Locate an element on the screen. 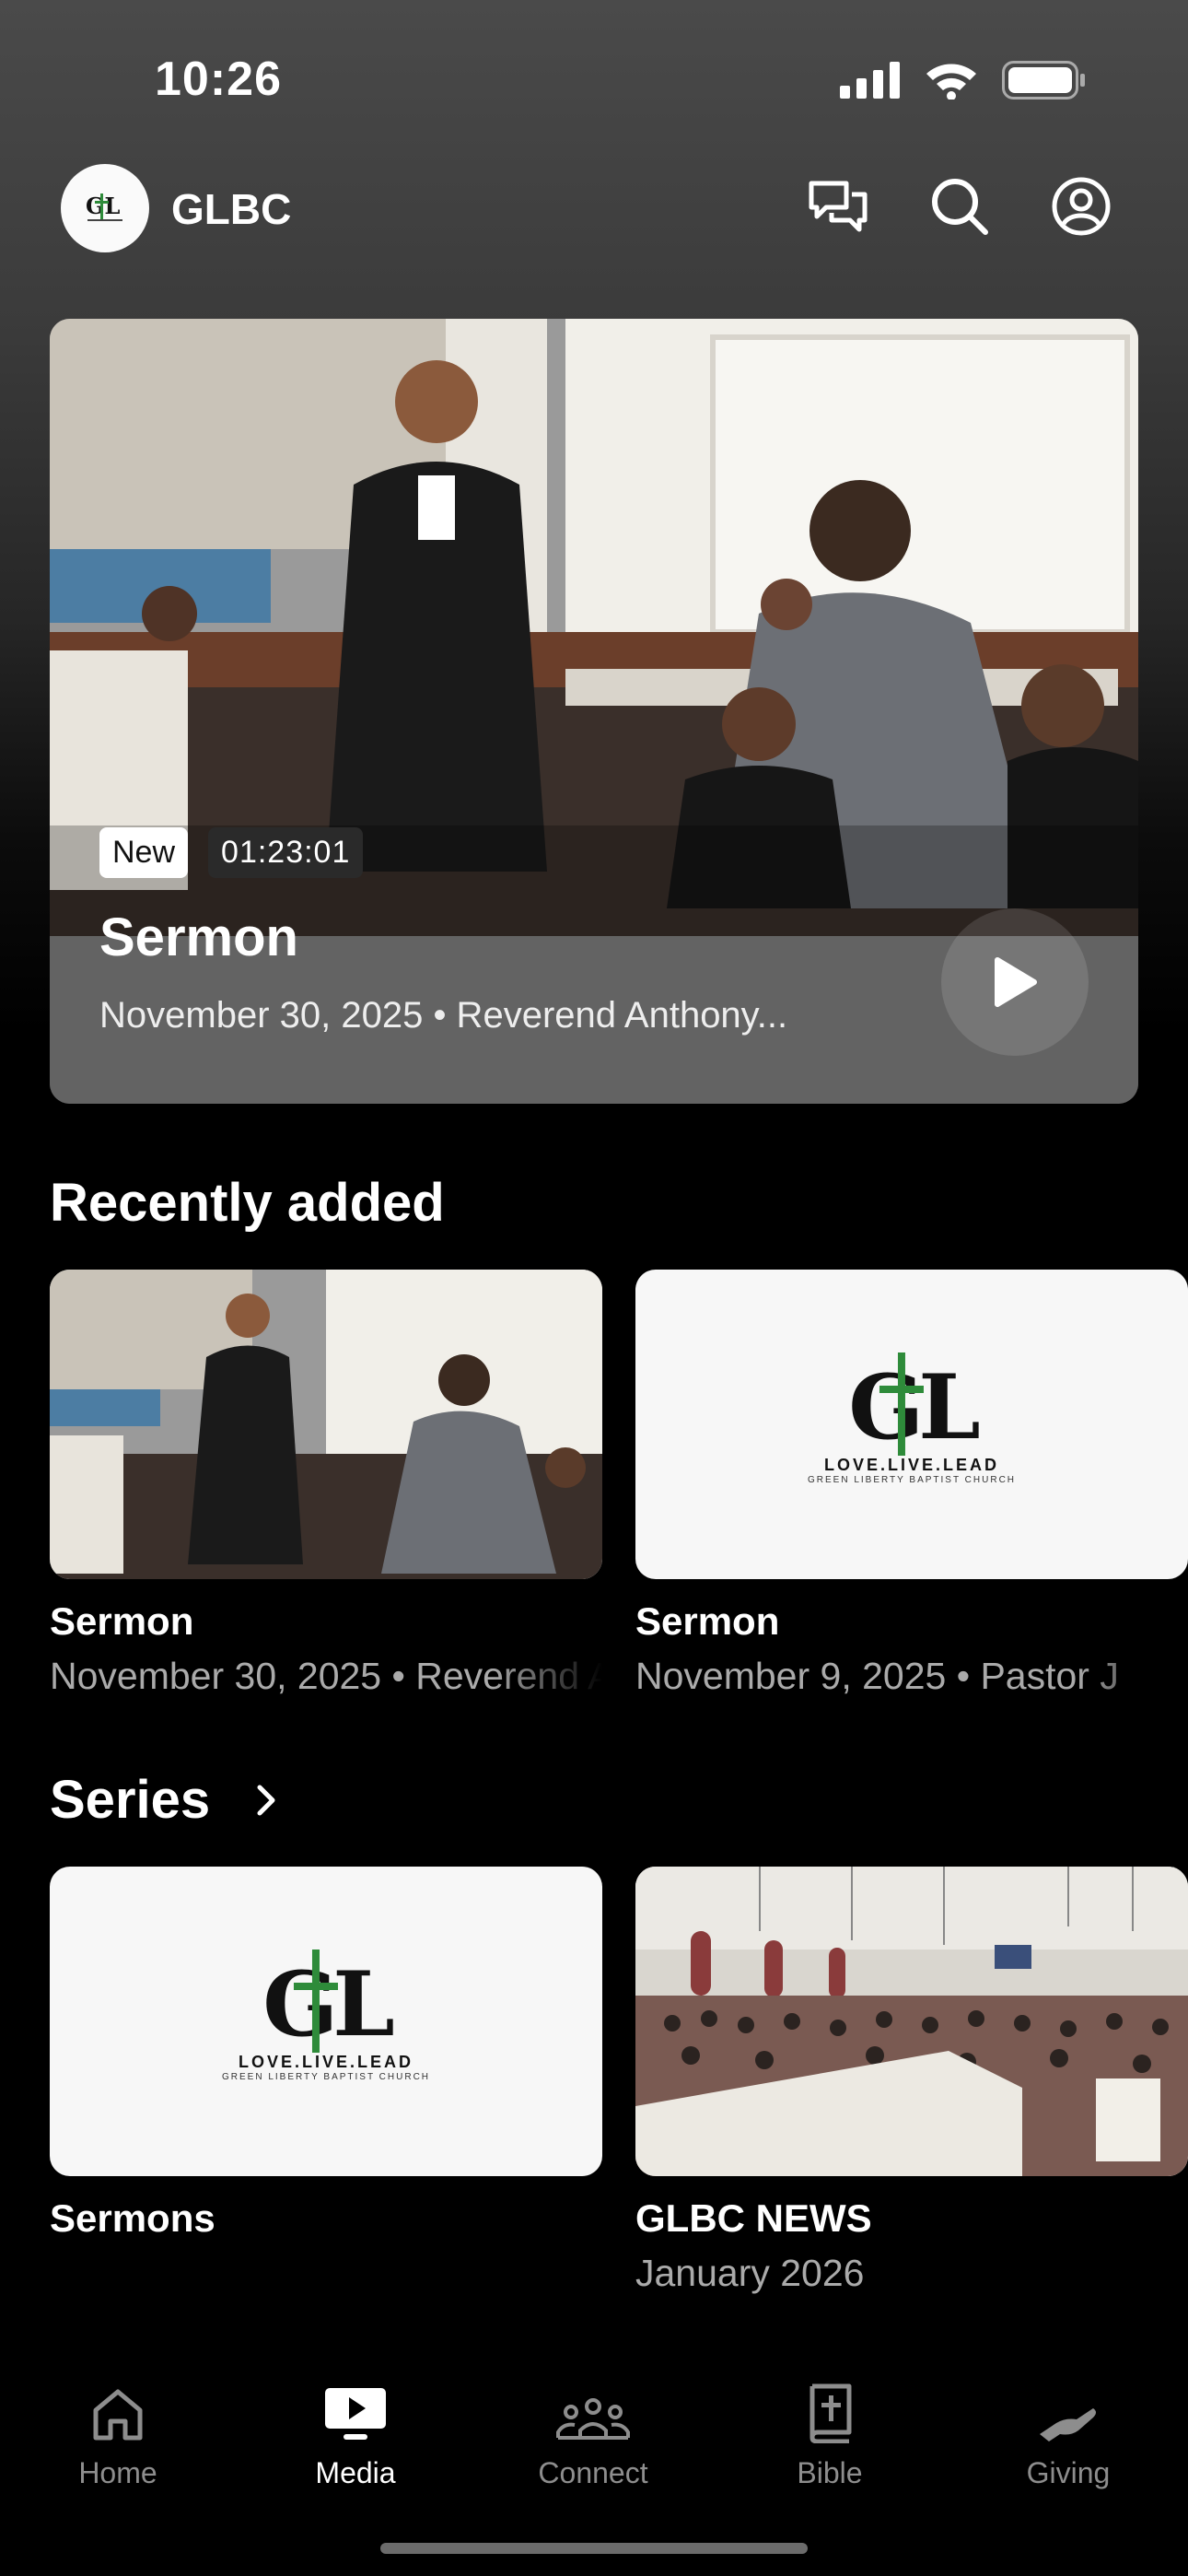 This screenshot has height=2576, width=1188. card-subtitle: January 2026 is located at coordinates (750, 2273).